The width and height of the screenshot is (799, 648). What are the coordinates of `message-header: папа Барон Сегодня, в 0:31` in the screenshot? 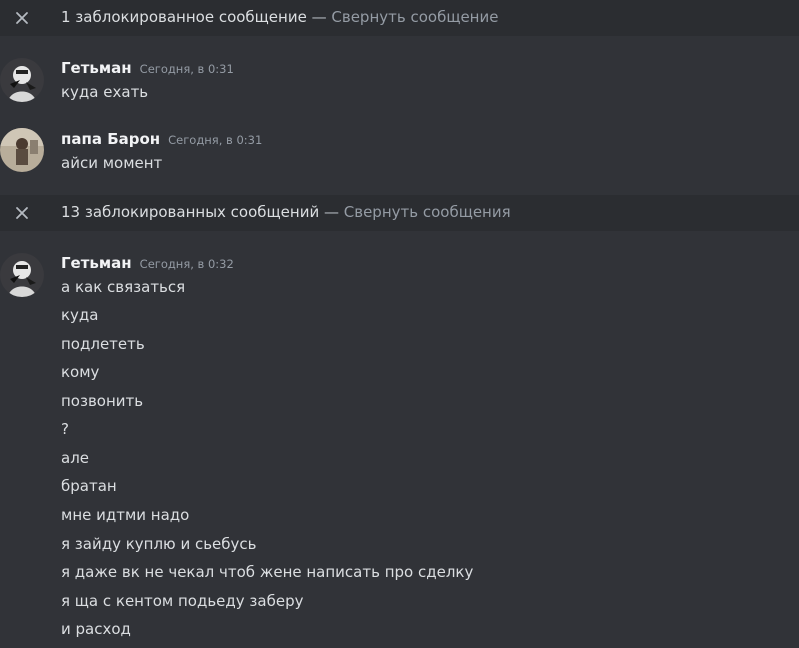 It's located at (161, 139).